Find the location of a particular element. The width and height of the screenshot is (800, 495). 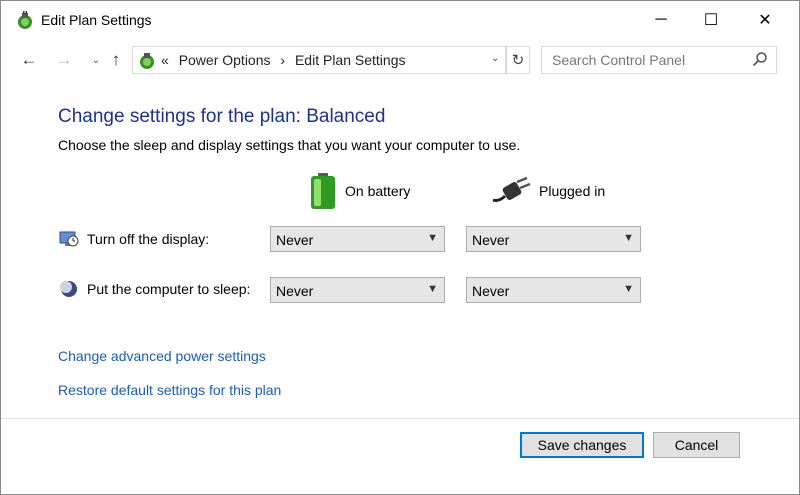

battery-icon is located at coordinates (323, 191).